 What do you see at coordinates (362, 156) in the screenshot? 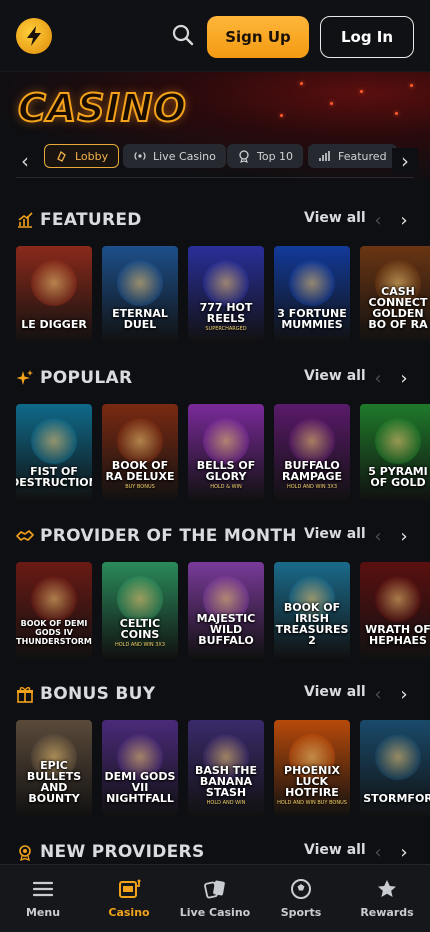
I see `tab-label: Featured` at bounding box center [362, 156].